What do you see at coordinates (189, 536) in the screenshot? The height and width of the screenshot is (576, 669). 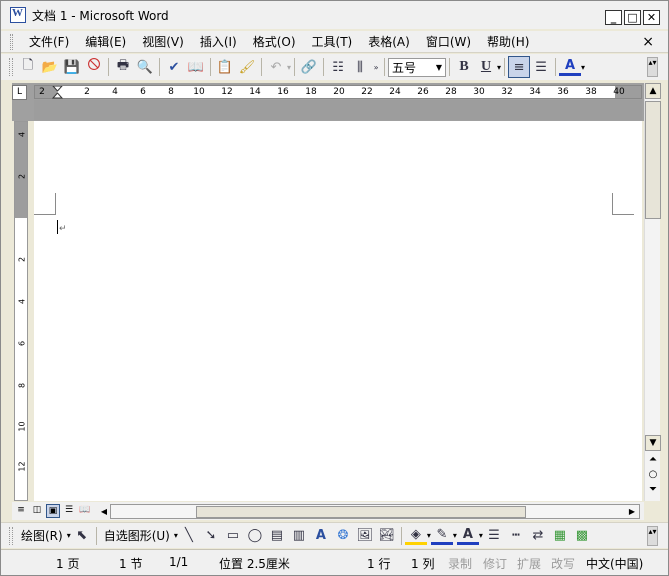 I see `line-icon: ╲` at bounding box center [189, 536].